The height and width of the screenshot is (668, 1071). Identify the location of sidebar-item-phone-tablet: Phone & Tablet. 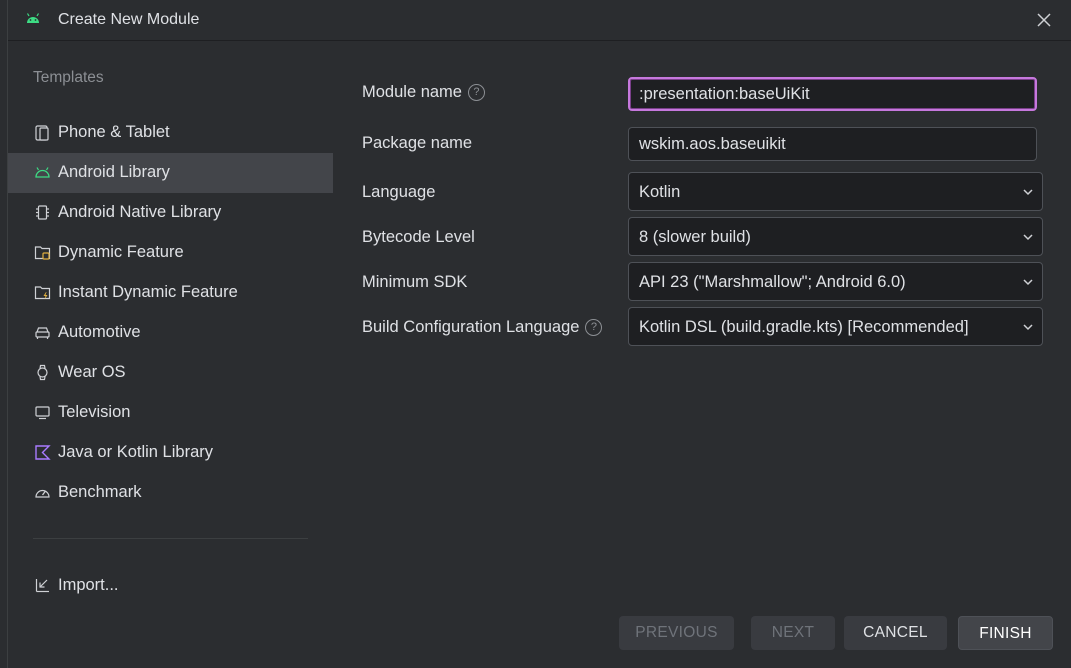
(170, 133).